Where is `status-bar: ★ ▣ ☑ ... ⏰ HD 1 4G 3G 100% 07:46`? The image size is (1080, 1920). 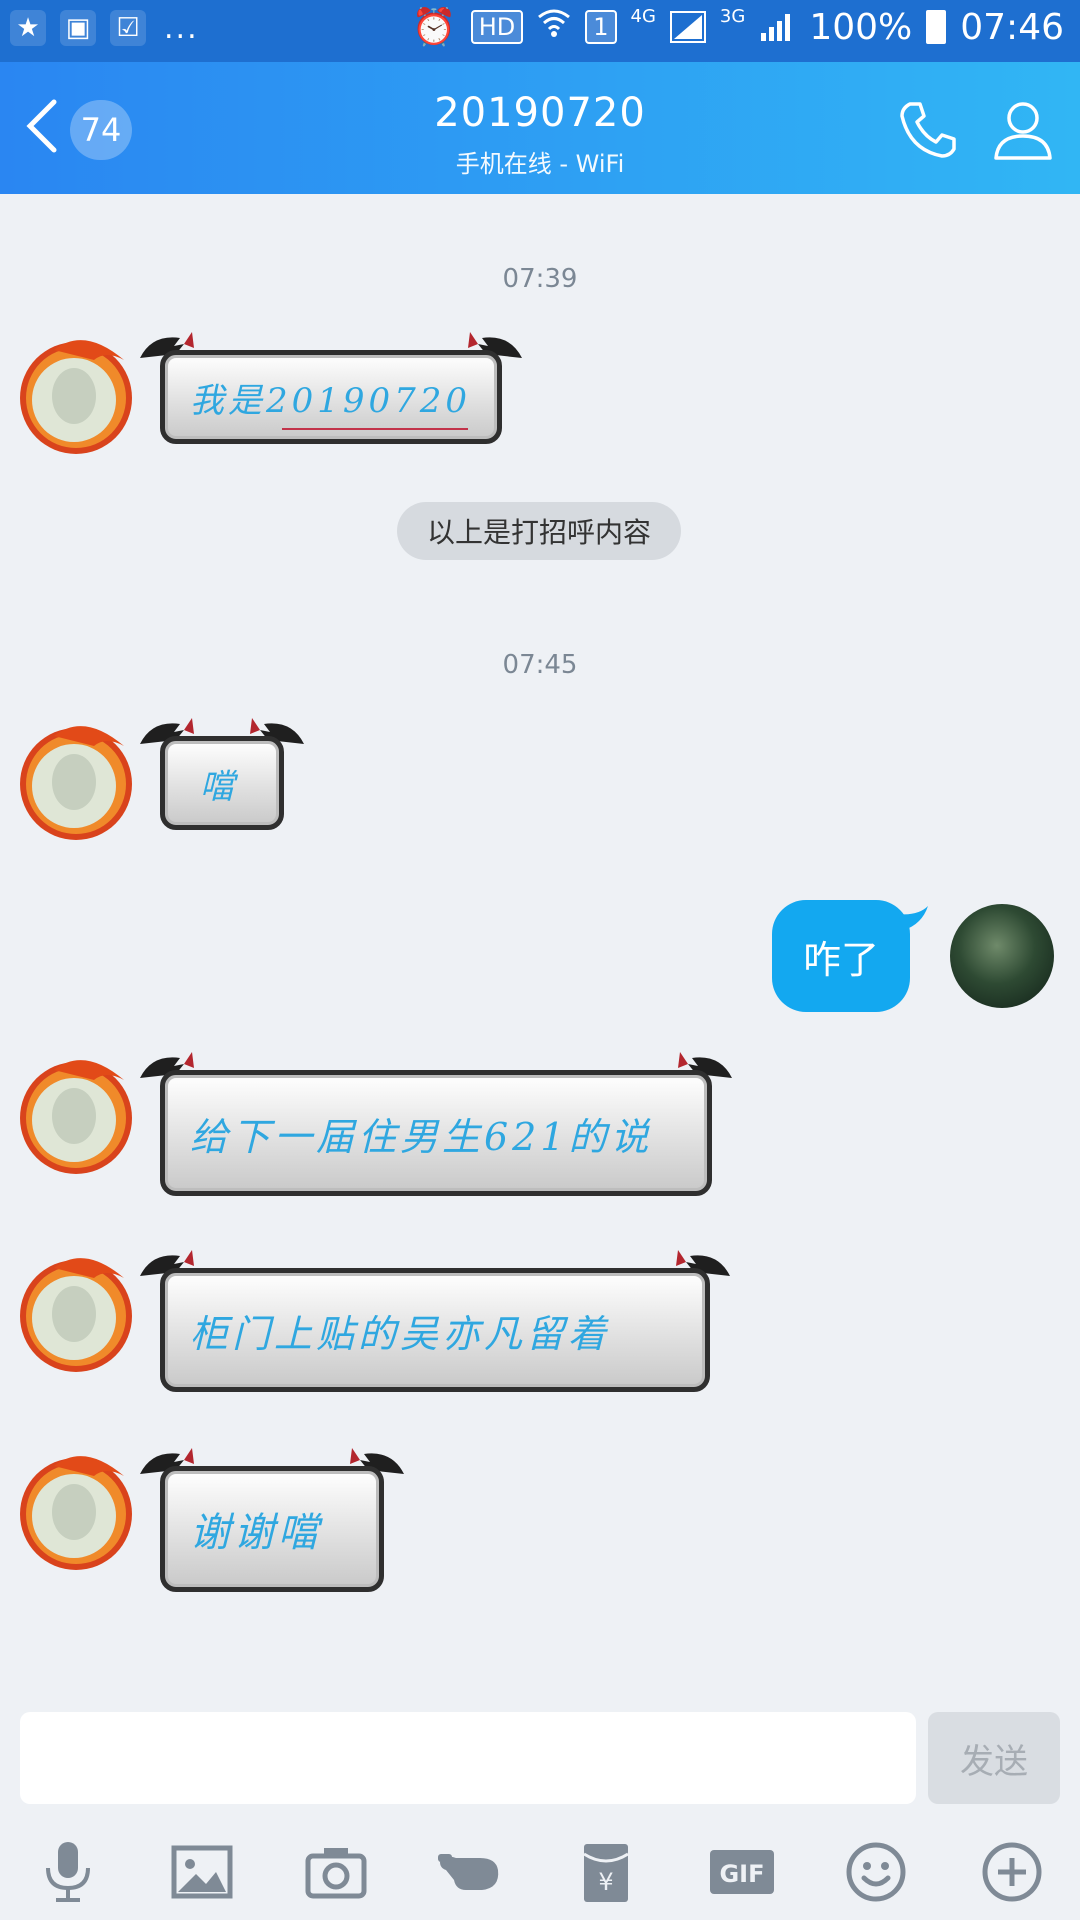
status-bar: ★ ▣ ☑ ... ⏰ HD 1 4G 3G 100% 07:46 is located at coordinates (540, 31).